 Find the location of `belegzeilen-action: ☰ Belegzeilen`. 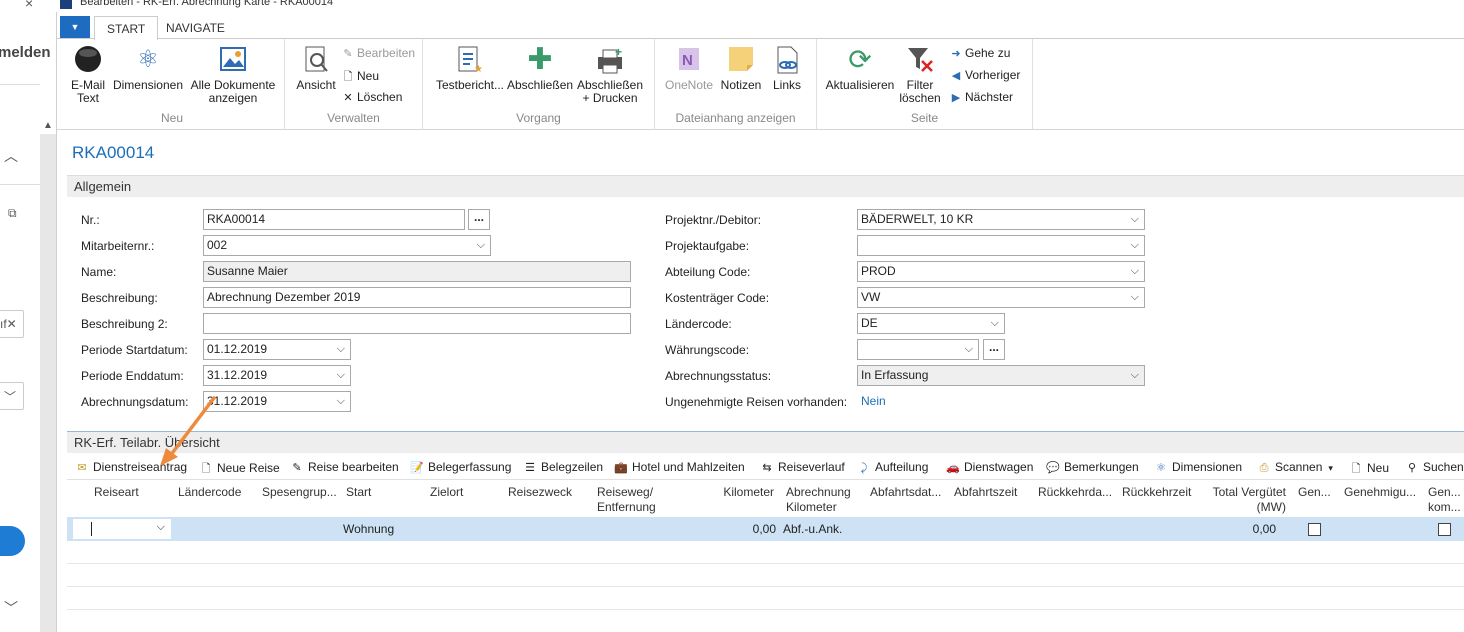

belegzeilen-action: ☰ Belegzeilen is located at coordinates (562, 467).